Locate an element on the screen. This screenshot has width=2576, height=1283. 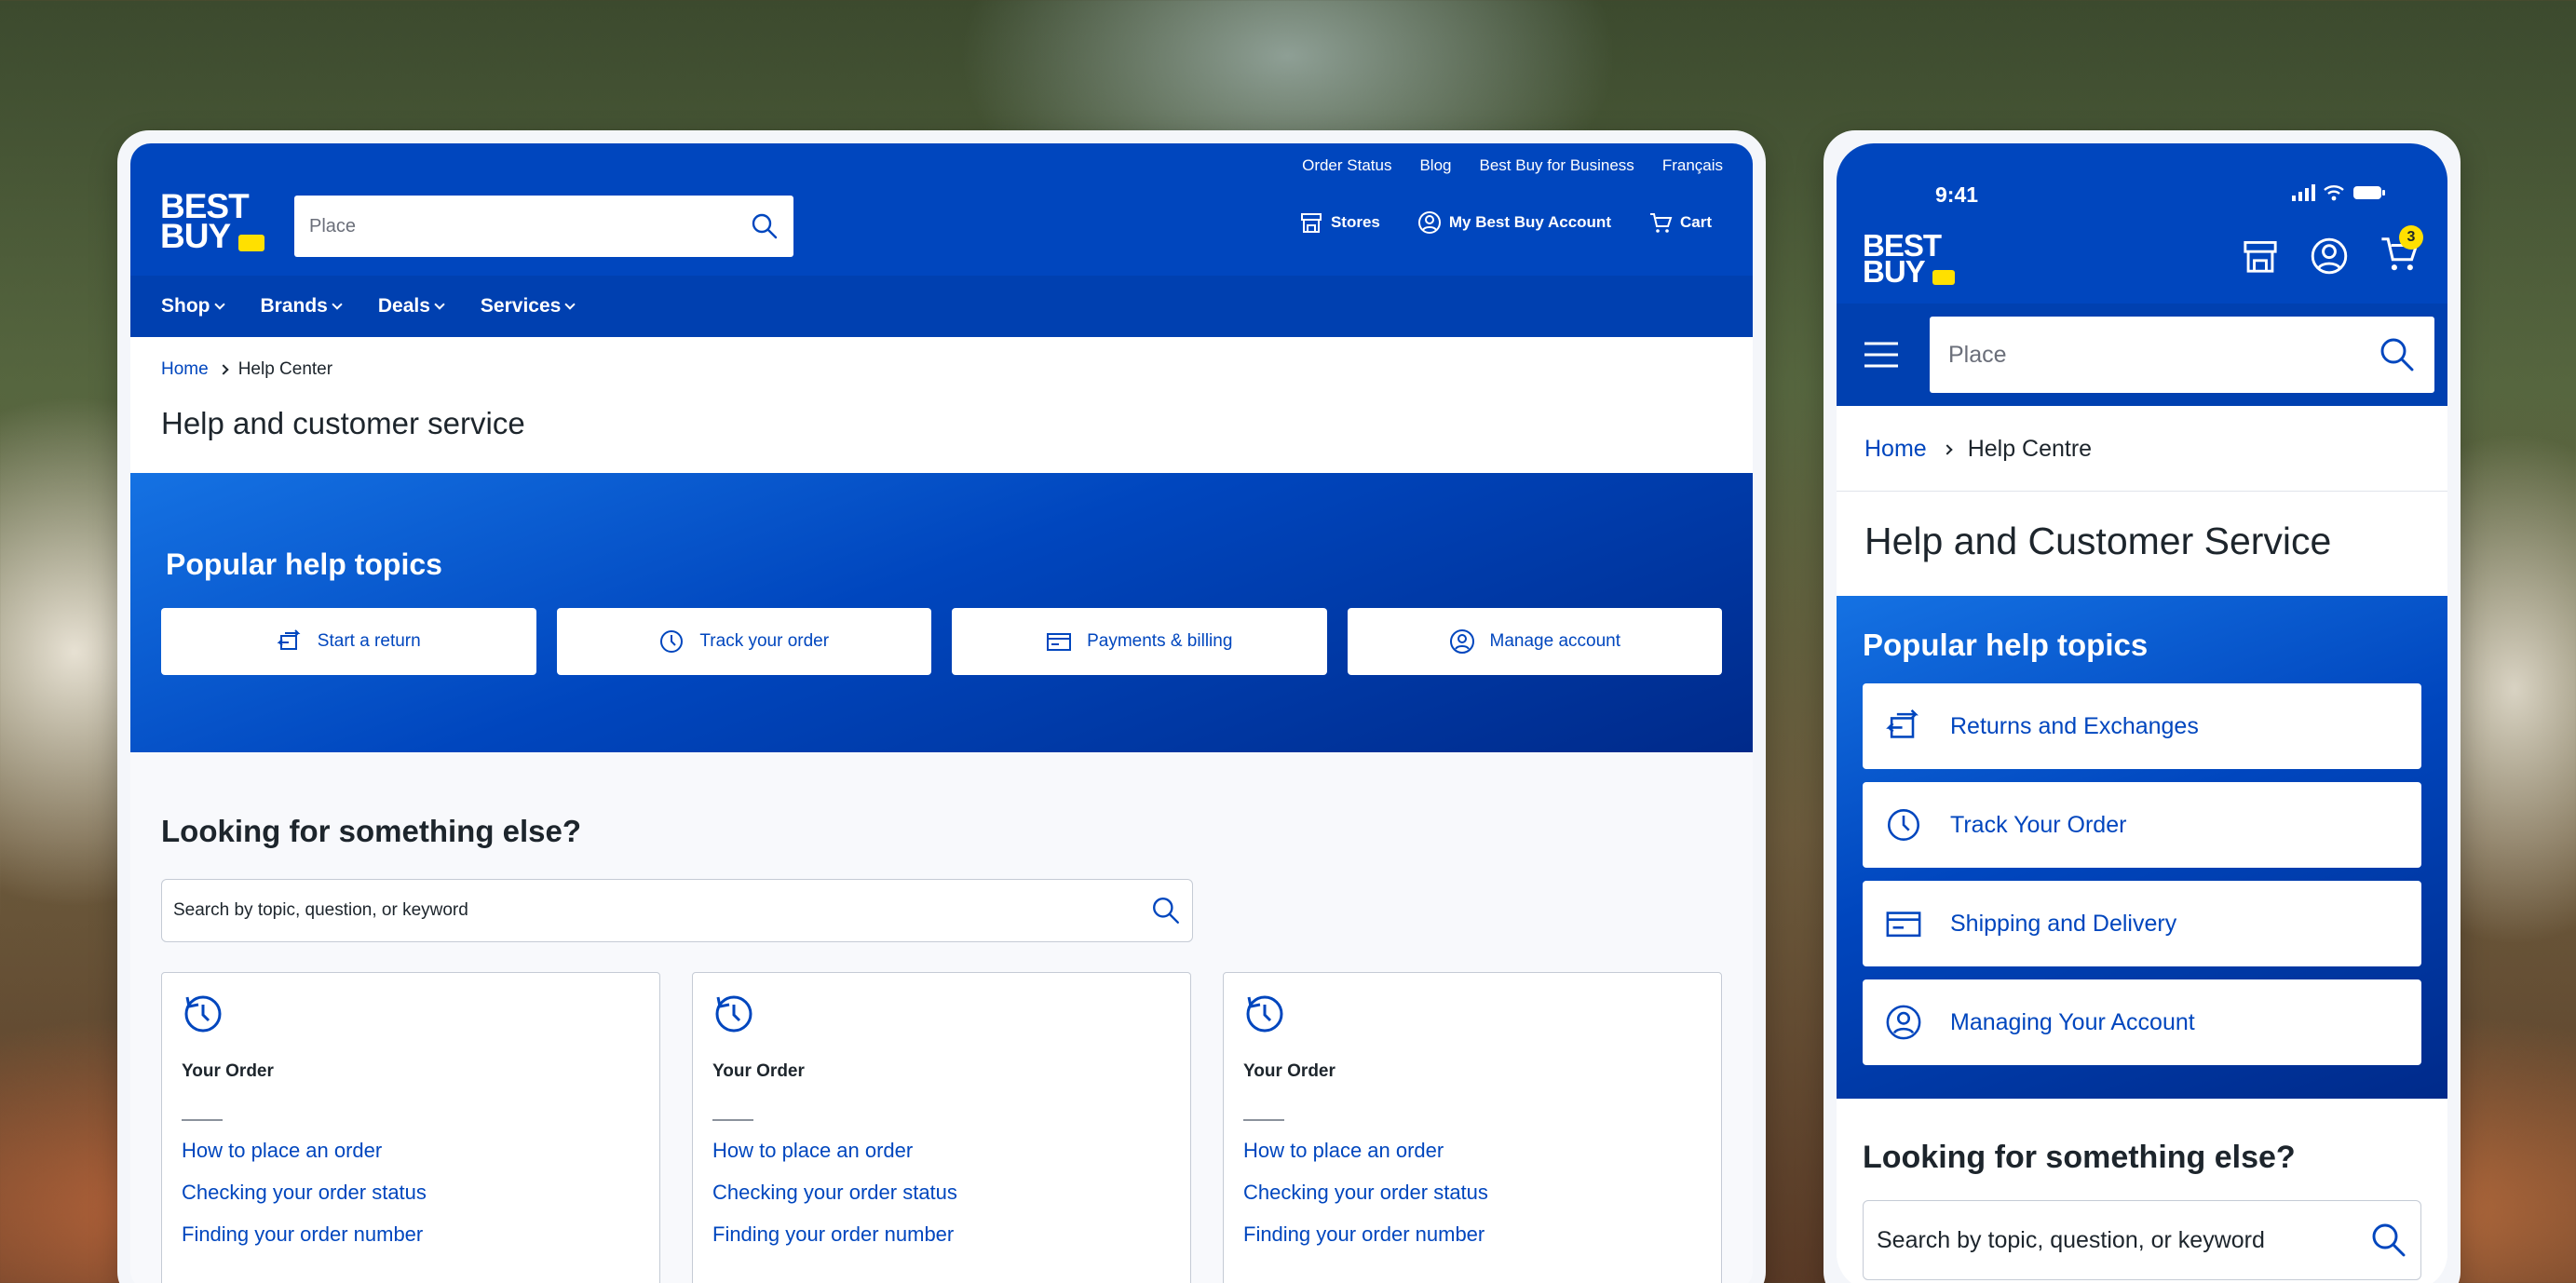
breadcrumb-current: Help Centre is located at coordinates (2030, 449).